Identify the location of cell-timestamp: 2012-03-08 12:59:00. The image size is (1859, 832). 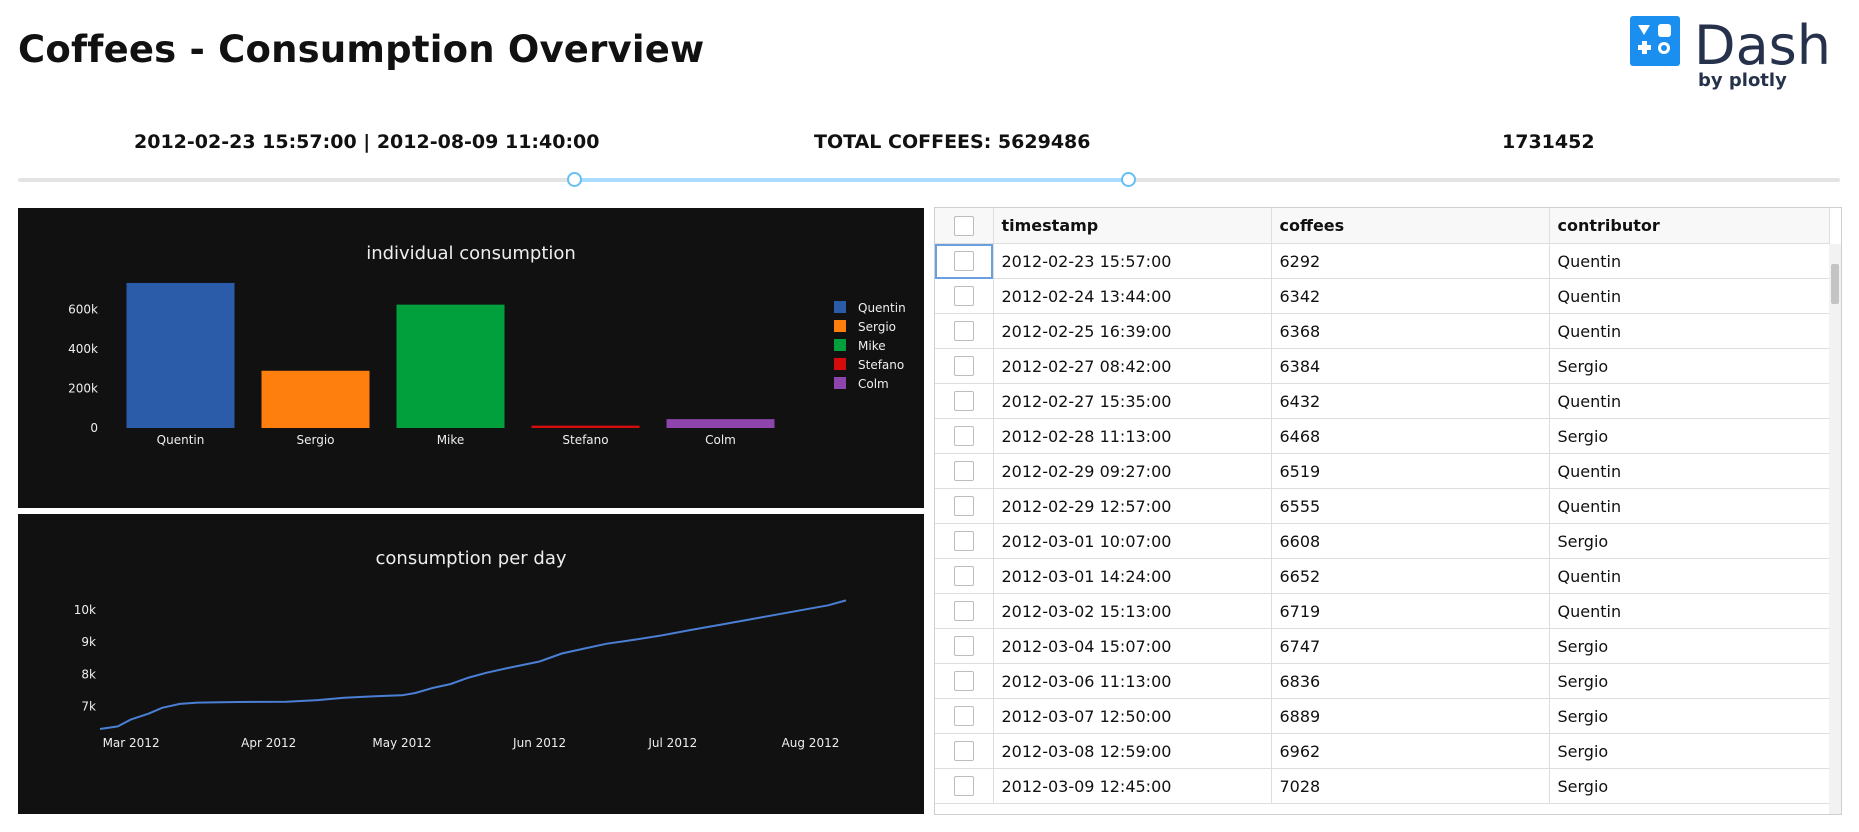
(1132, 751).